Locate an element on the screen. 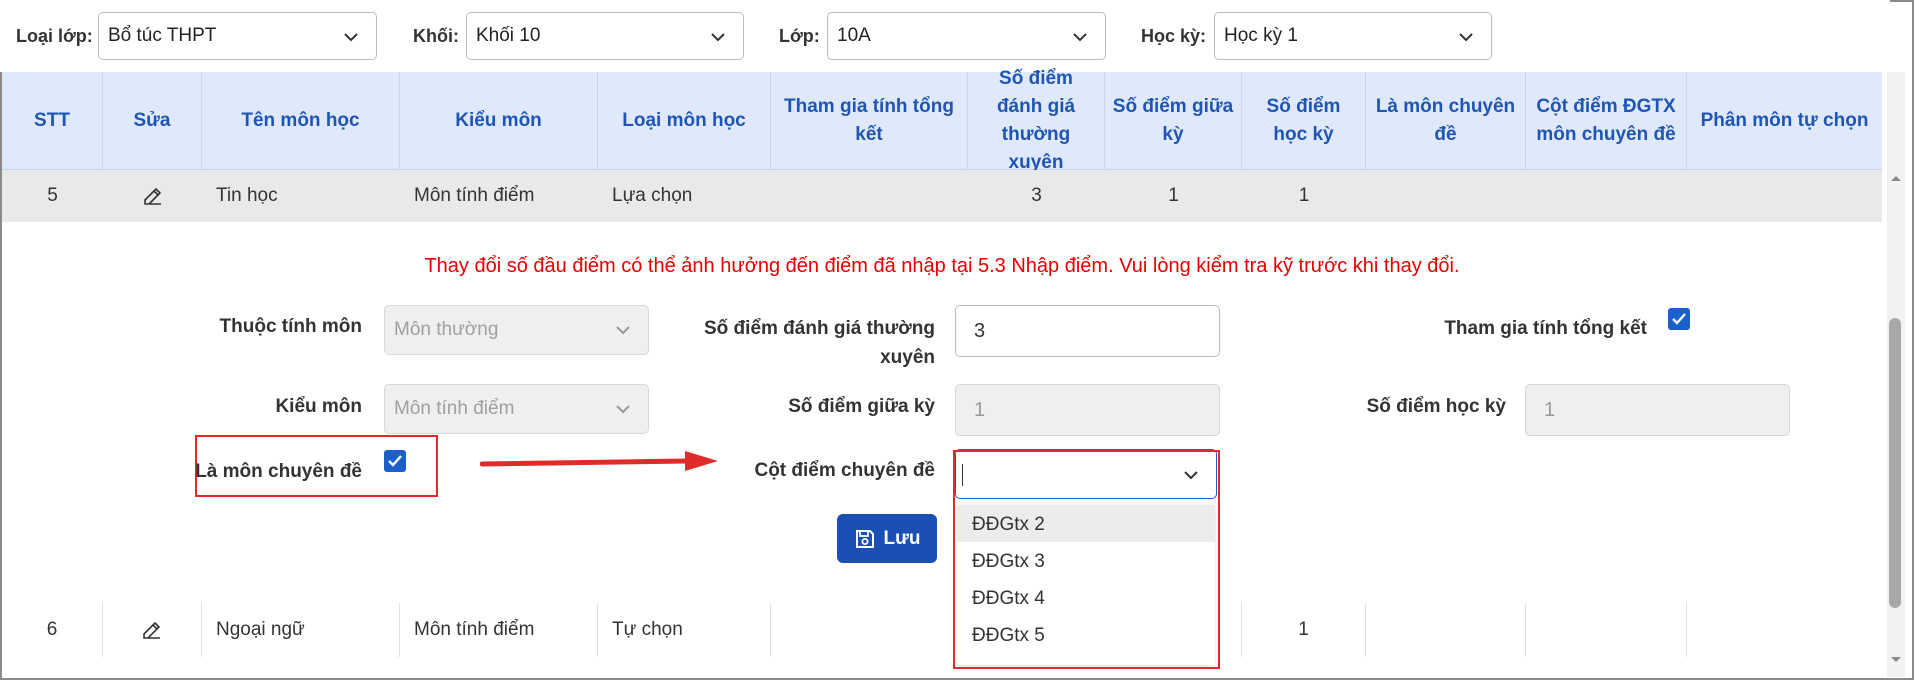 The image size is (1914, 680). header-stt: STT is located at coordinates (52, 121).